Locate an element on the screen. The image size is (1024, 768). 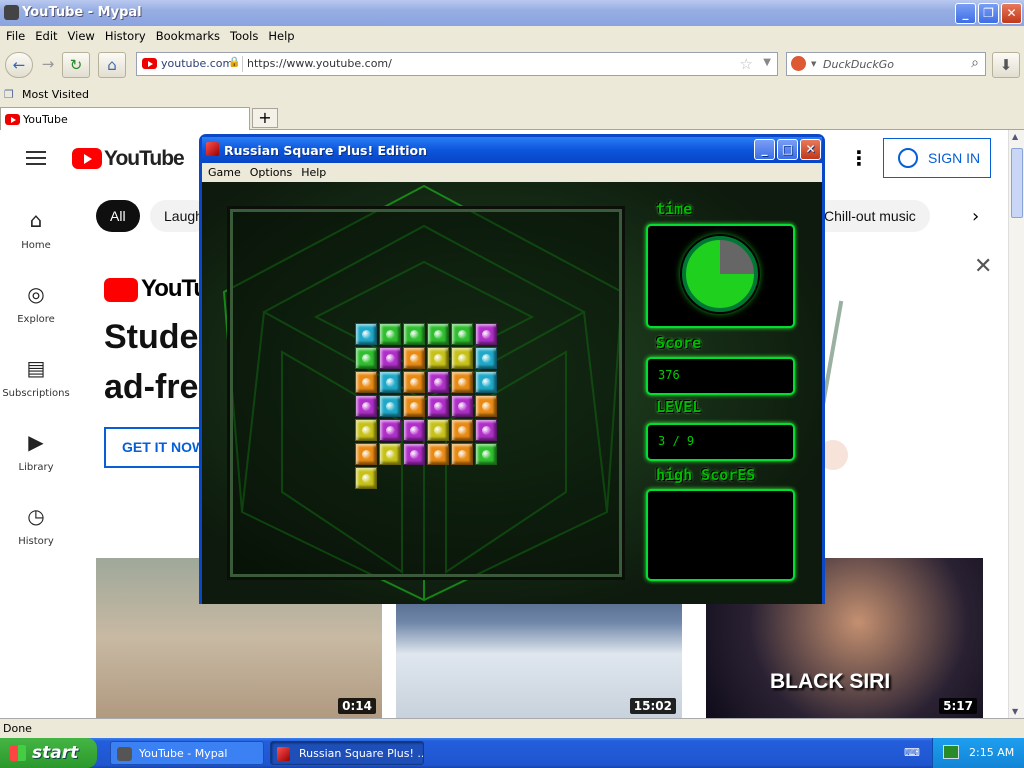
scrollbar-thumb is located at coordinates (1017, 183).